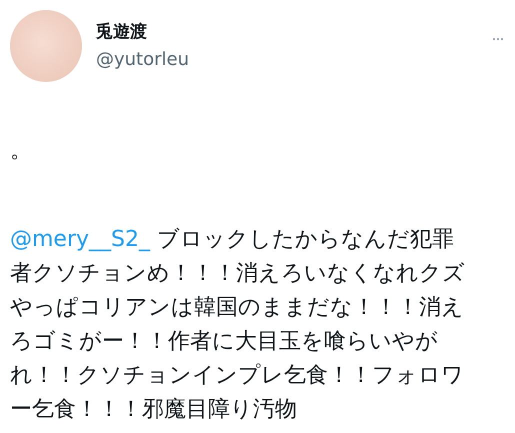 The image size is (515, 433). Describe the element at coordinates (237, 308) in the screenshot. I see `tweet-text: やっぱコリアンは韓国のままだな！！！消え` at that location.